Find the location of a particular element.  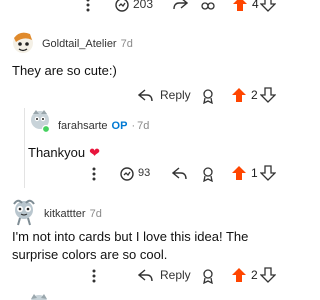

op-badge: OP is located at coordinates (119, 126).